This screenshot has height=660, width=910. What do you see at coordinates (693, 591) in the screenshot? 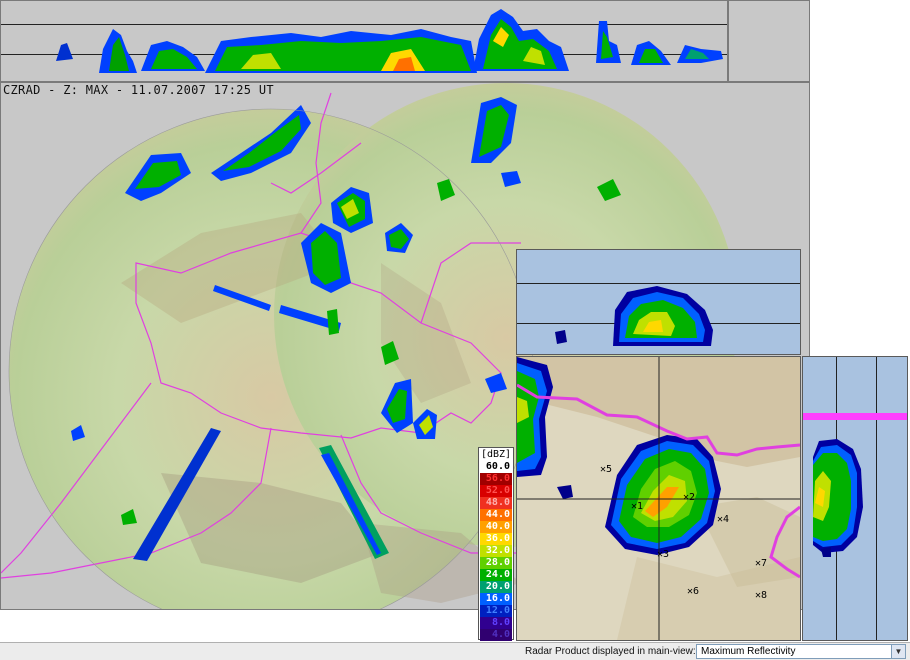
I see `marker-6: ✕6` at bounding box center [693, 591].